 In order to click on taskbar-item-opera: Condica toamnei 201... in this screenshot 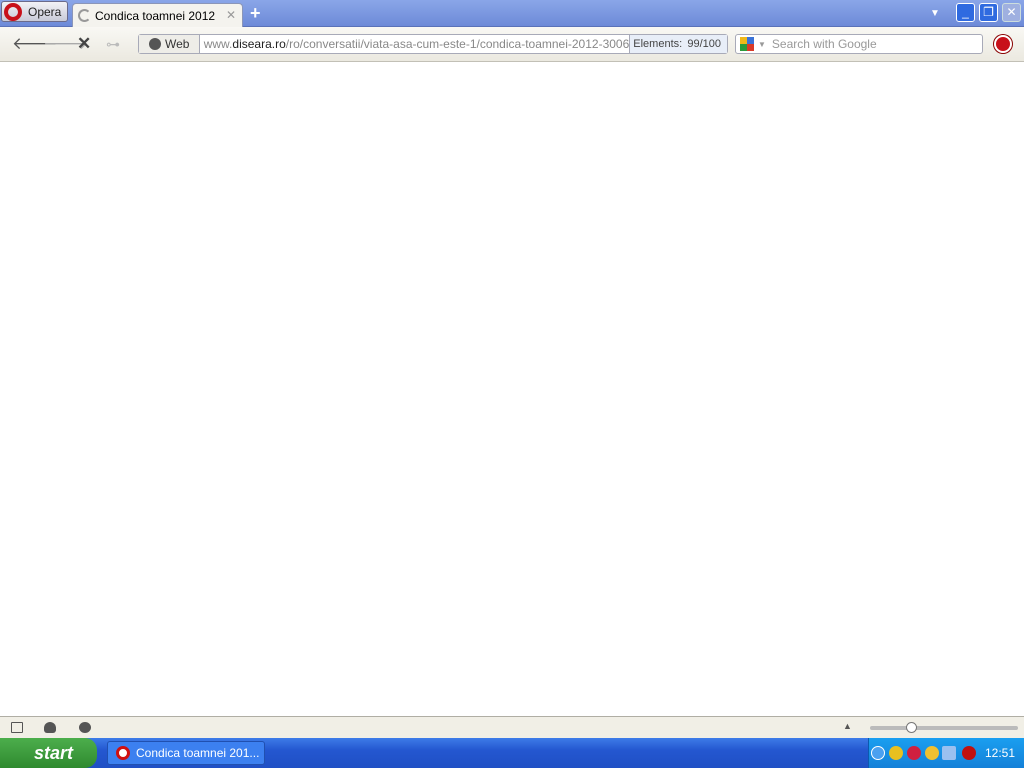, I will do `click(186, 753)`.